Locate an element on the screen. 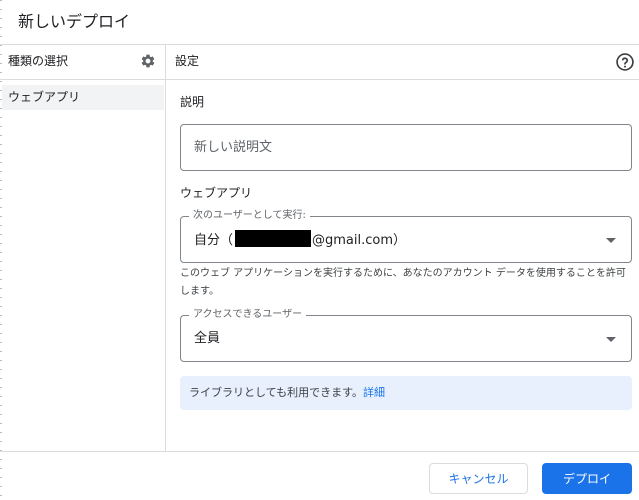 The height and width of the screenshot is (500, 639). panel-vertical-divider is located at coordinates (165, 247).